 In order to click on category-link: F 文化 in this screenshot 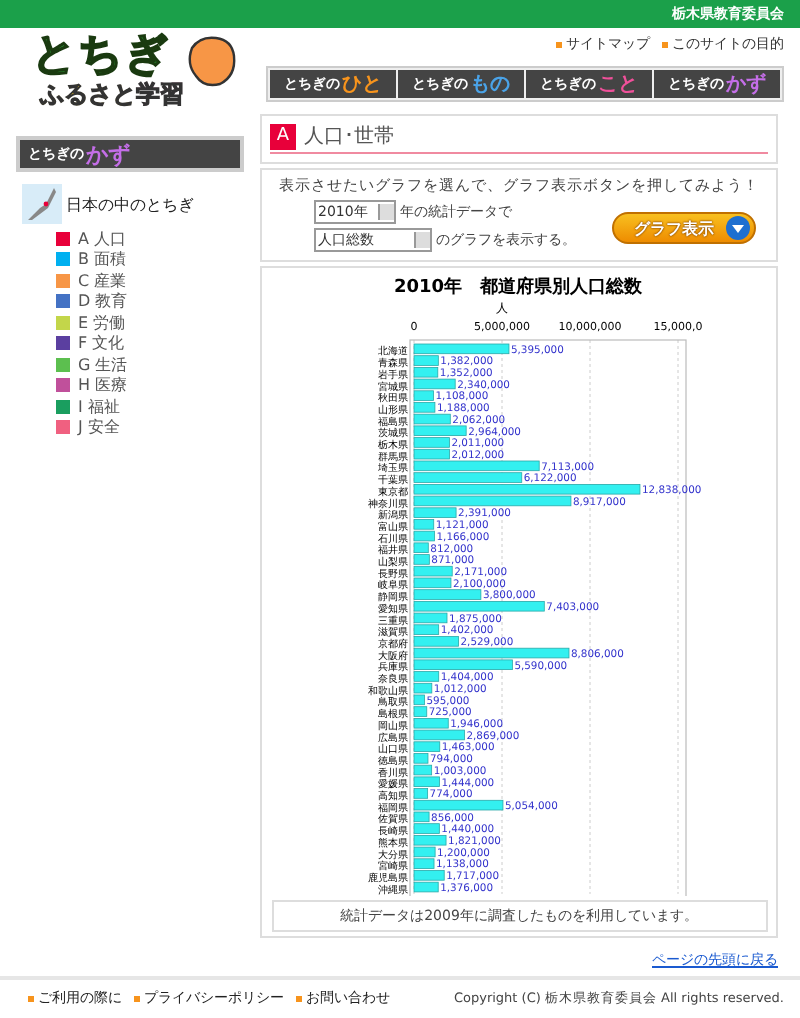, I will do `click(101, 343)`.